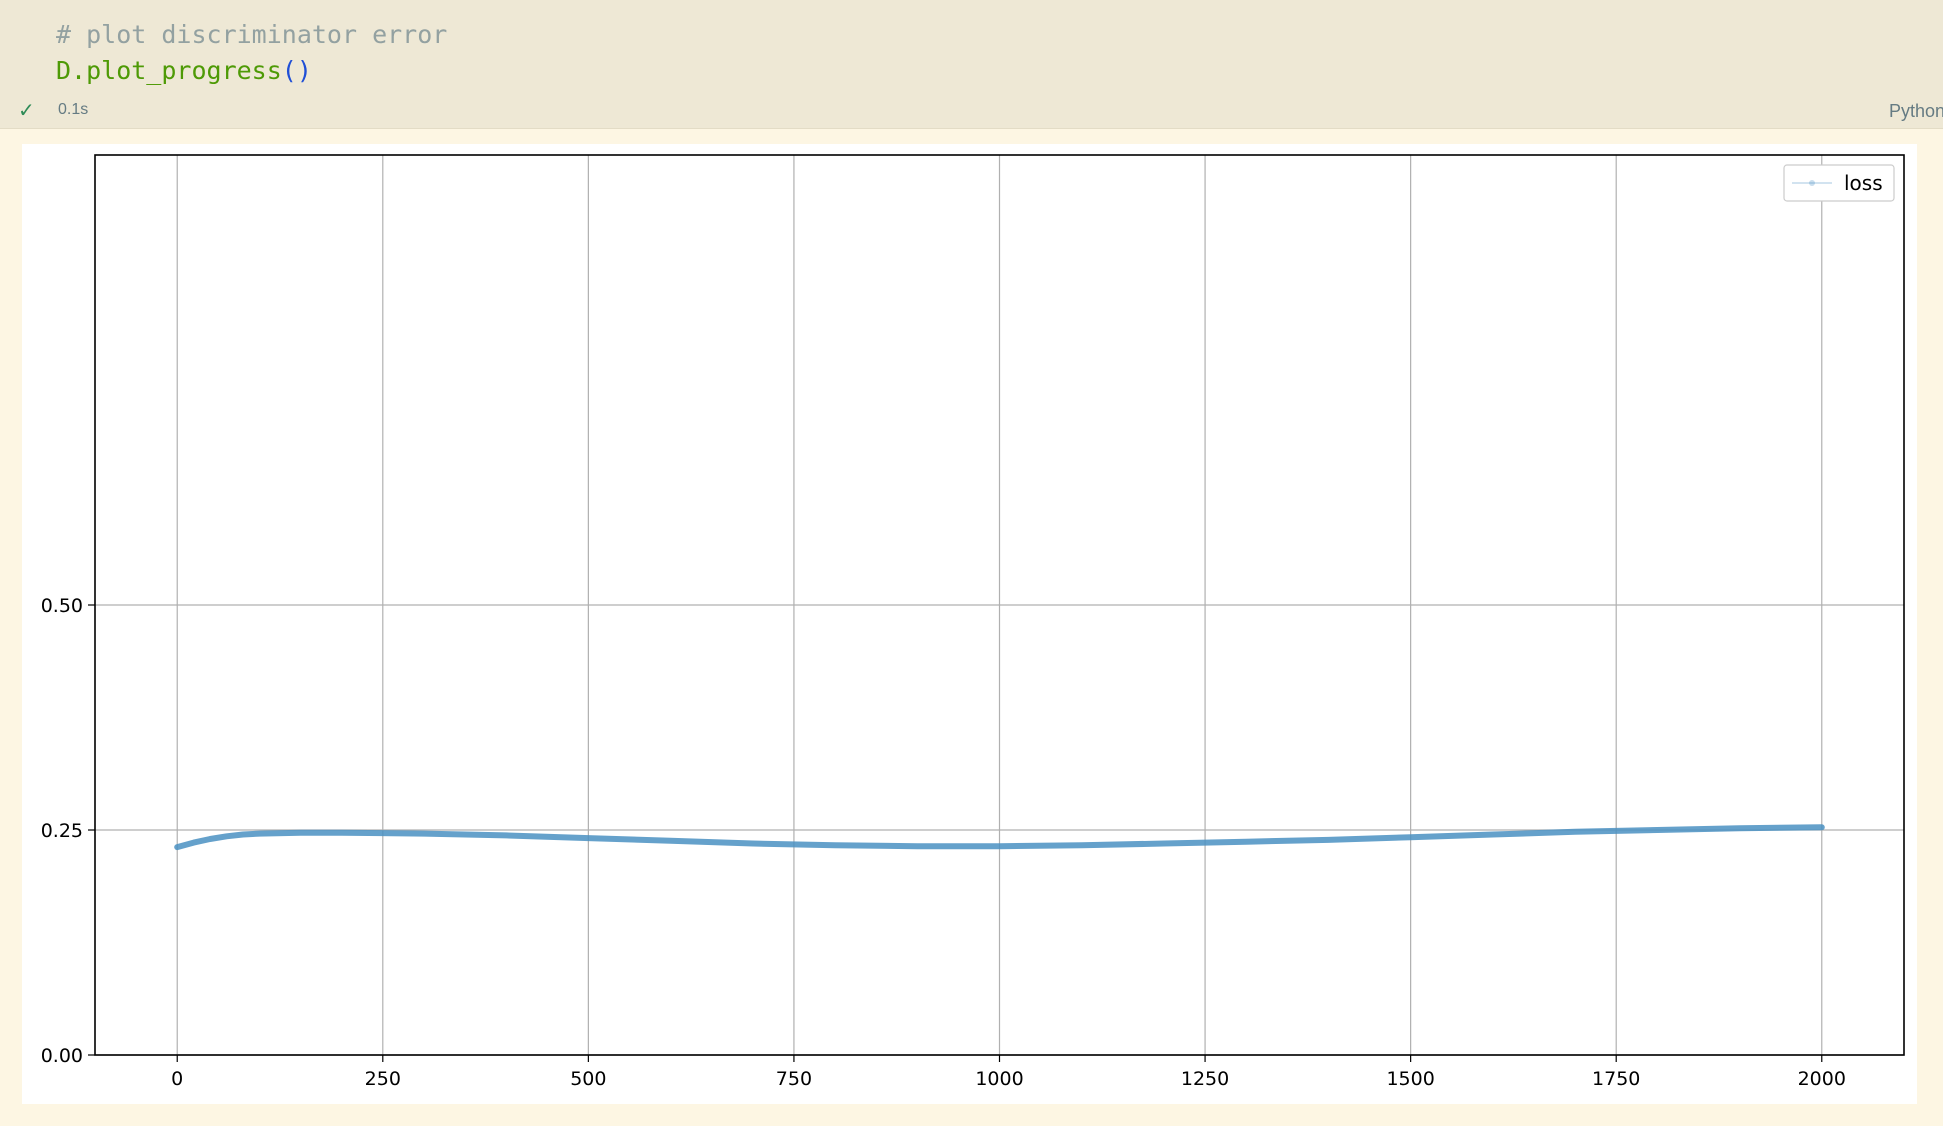 The width and height of the screenshot is (1943, 1126). Describe the element at coordinates (1205, 1079) in the screenshot. I see `x-tick-label: 1250` at that location.